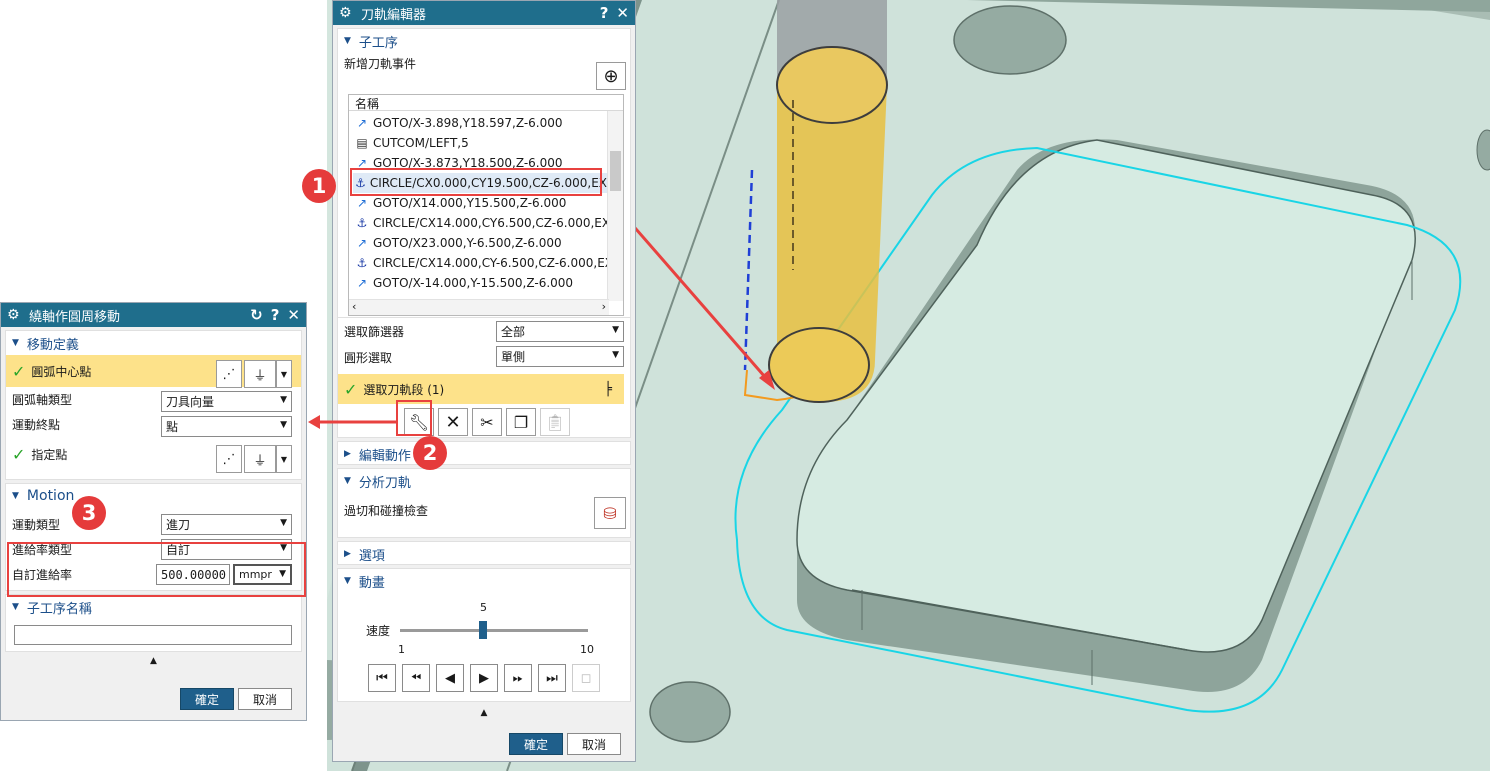 The image size is (1490, 771). Describe the element at coordinates (229, 374) in the screenshot. I see `point-dialog-button: ⋰` at that location.